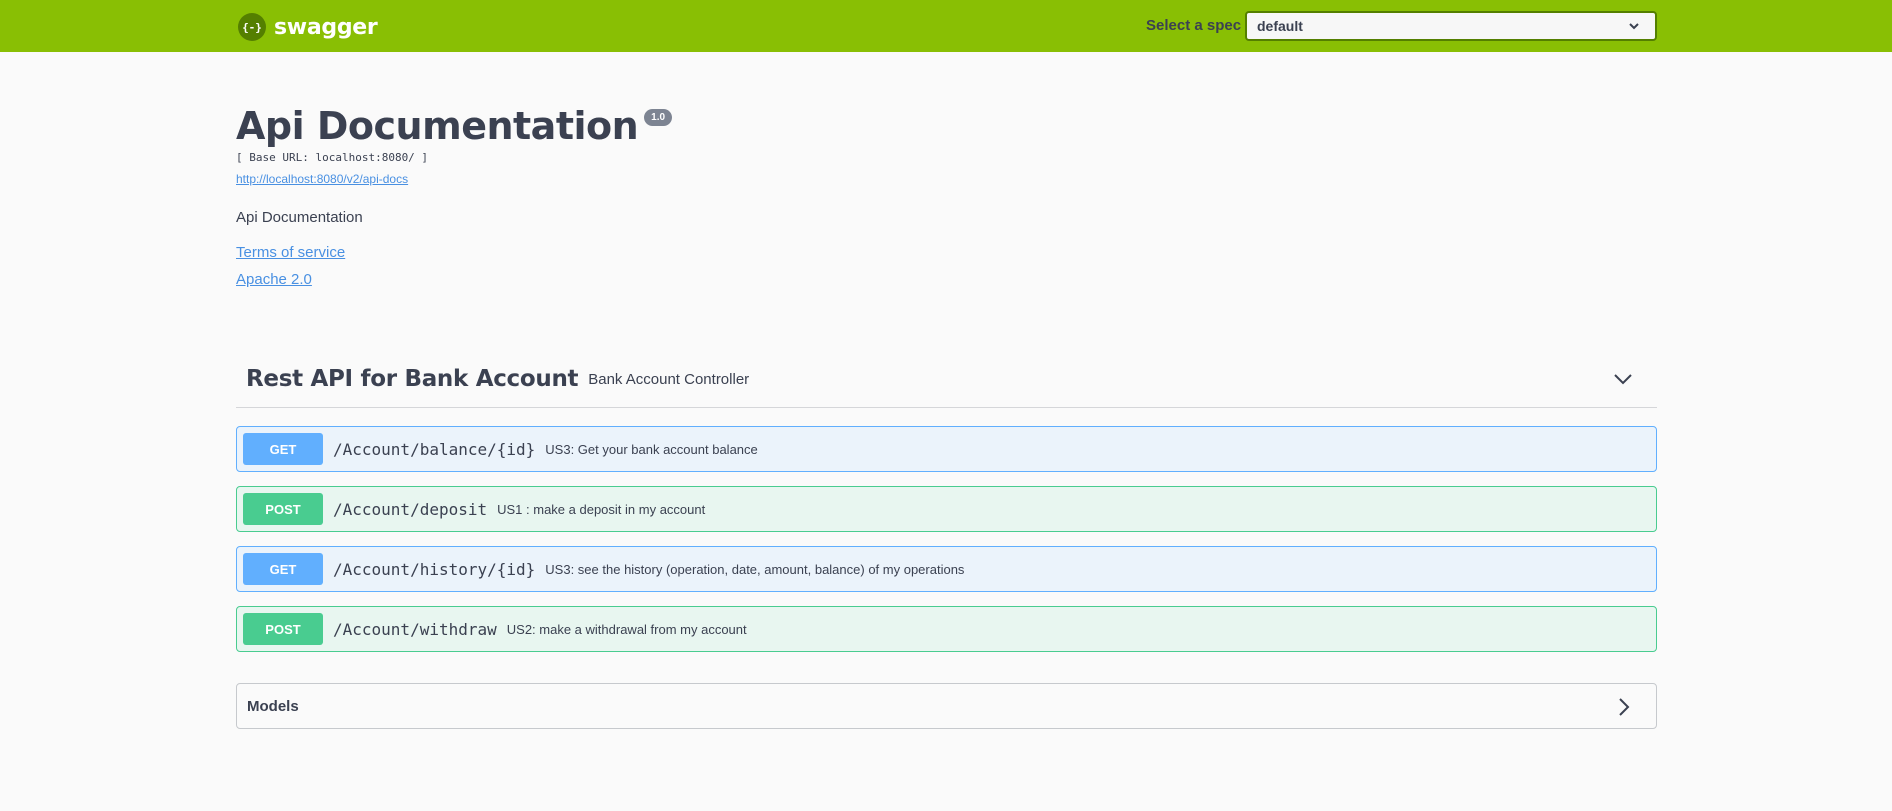 This screenshot has height=811, width=1892. I want to click on terms-of-service-link: Terms of service, so click(290, 252).